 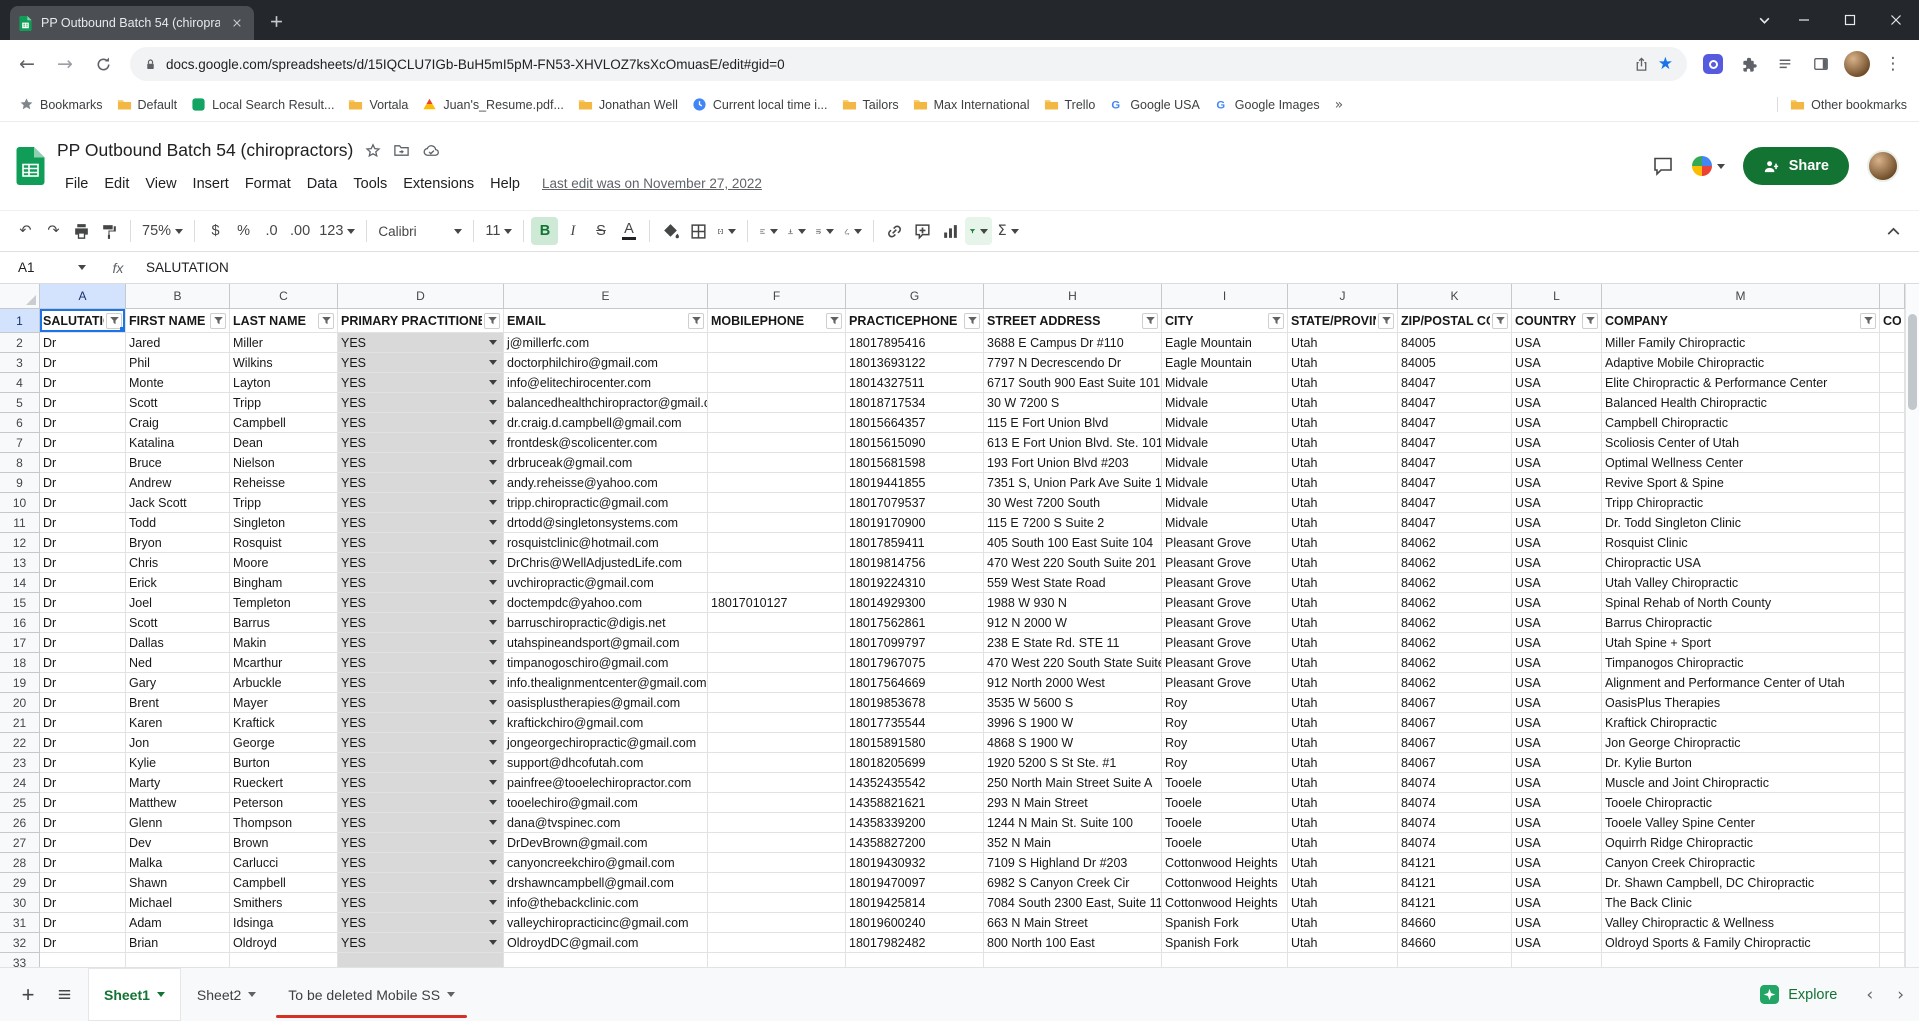 What do you see at coordinates (1225, 823) in the screenshot?
I see `cell: Tooele` at bounding box center [1225, 823].